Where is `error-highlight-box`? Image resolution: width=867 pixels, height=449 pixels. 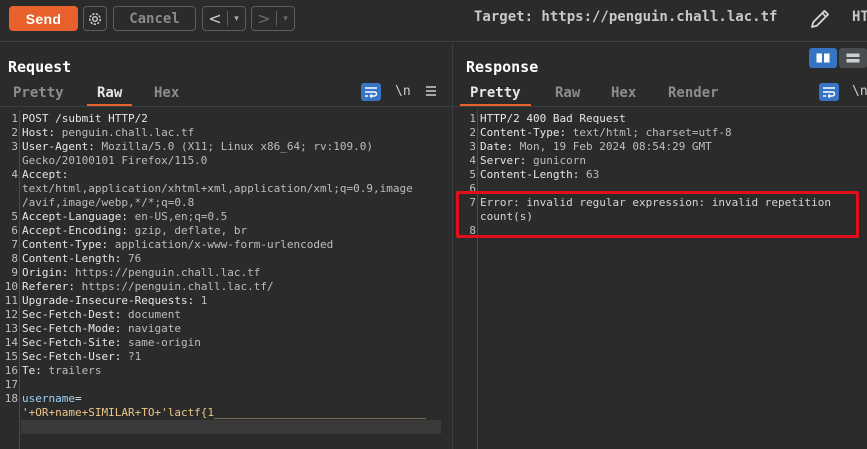
error-highlight-box is located at coordinates (657, 214).